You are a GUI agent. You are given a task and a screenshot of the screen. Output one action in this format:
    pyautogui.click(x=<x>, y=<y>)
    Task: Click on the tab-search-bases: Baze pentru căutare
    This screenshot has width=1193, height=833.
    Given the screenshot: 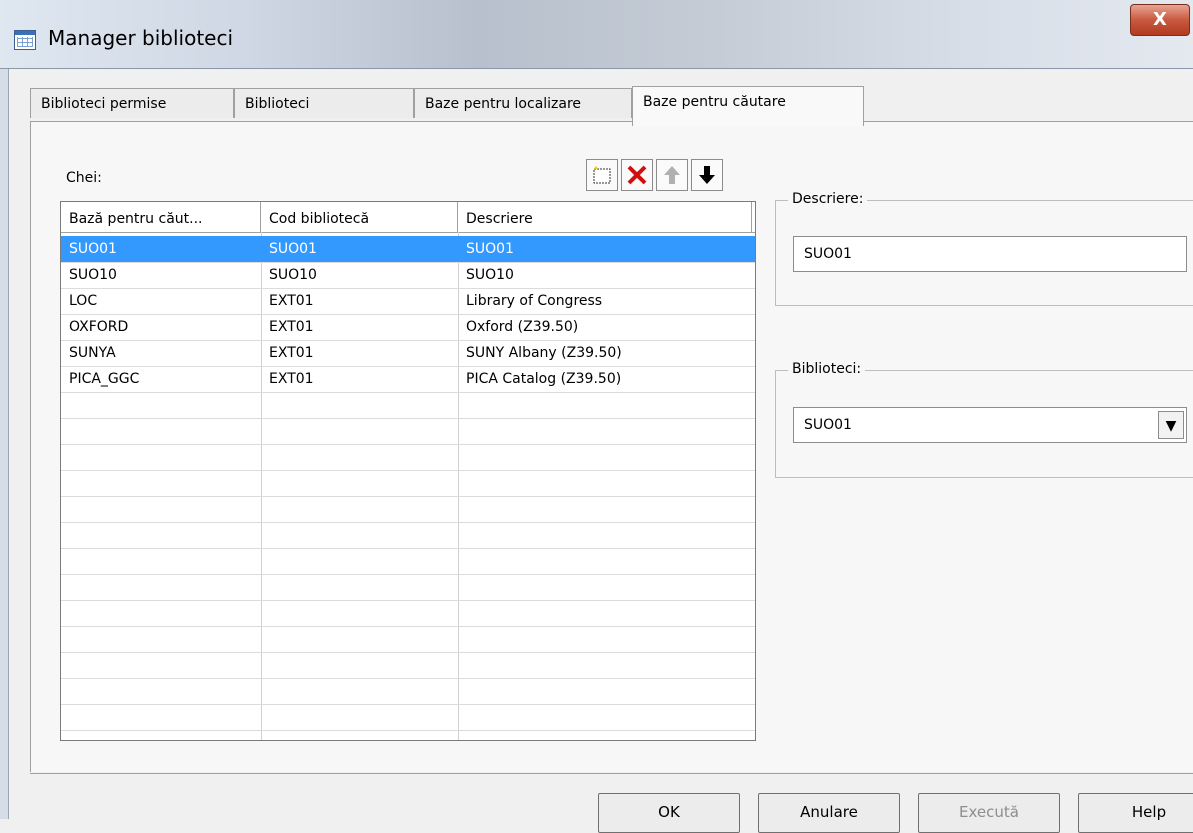 What is the action you would take?
    pyautogui.click(x=748, y=106)
    